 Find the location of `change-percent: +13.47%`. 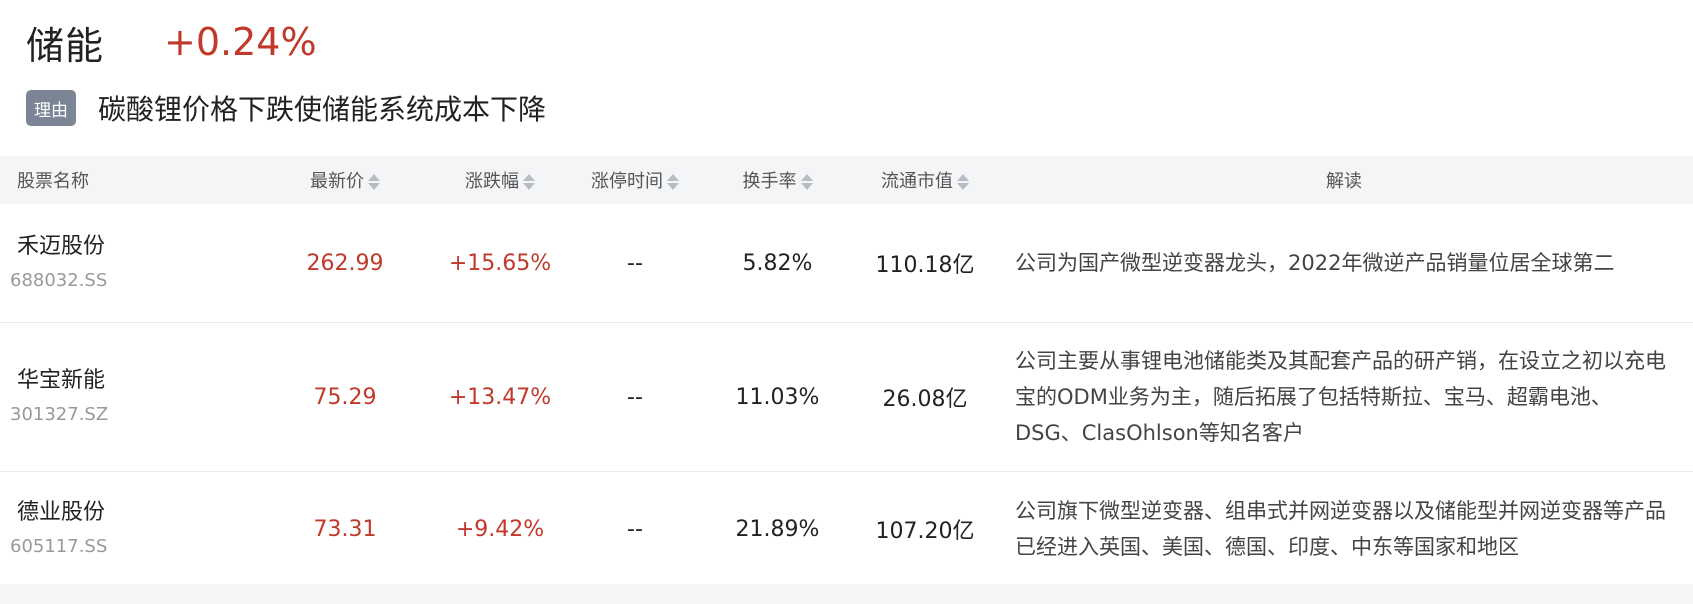

change-percent: +13.47% is located at coordinates (500, 397).